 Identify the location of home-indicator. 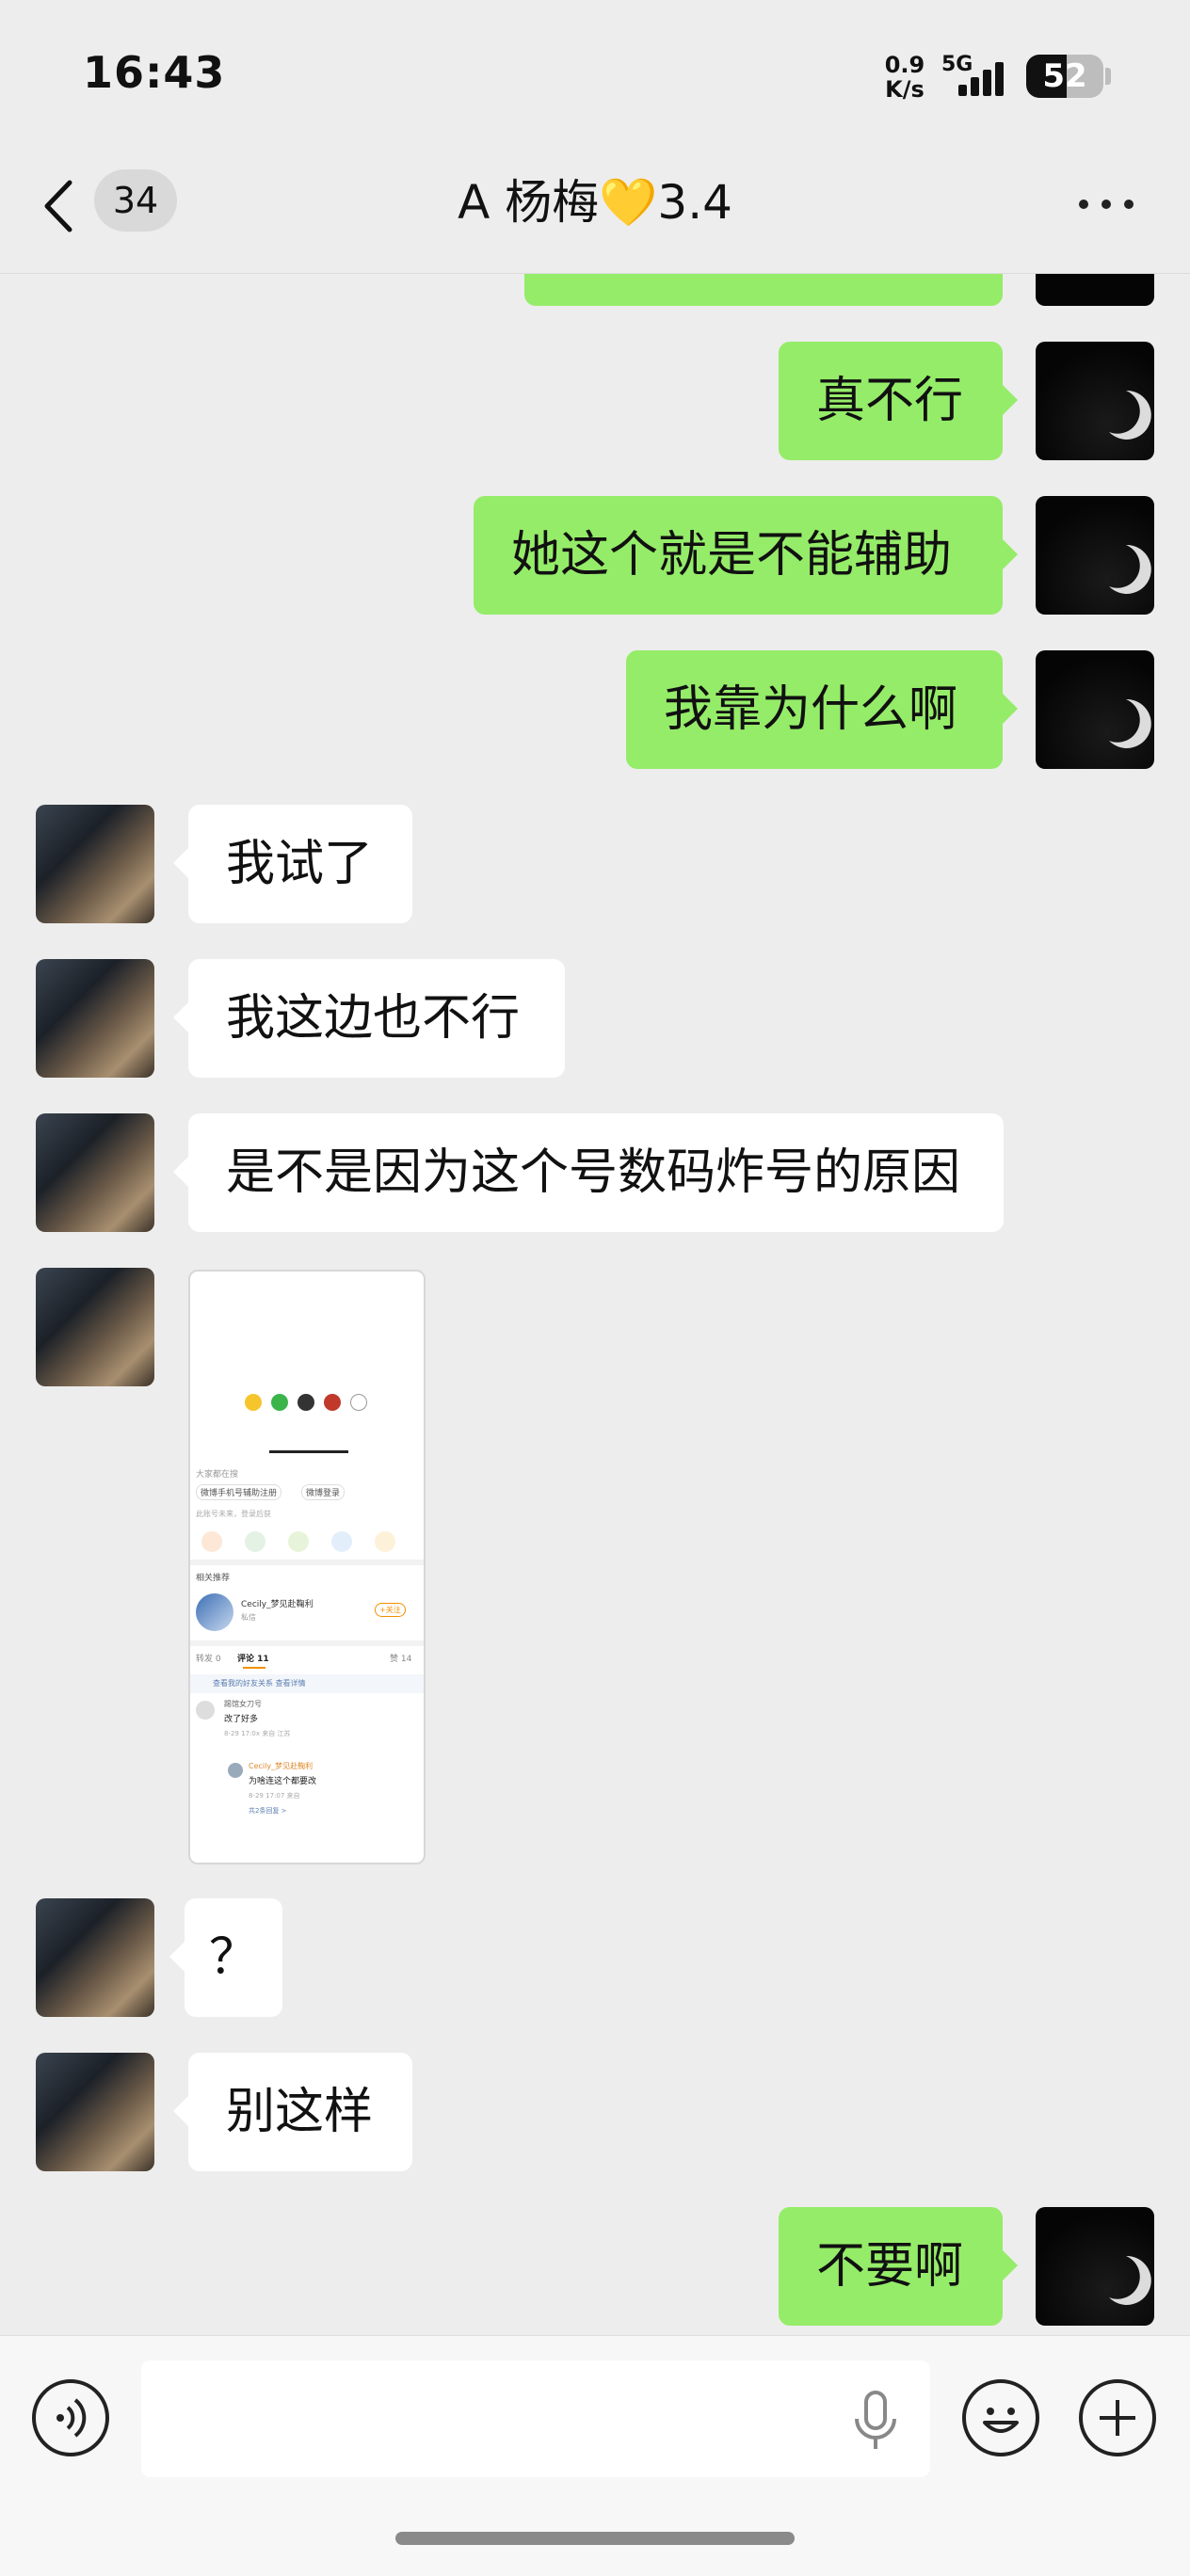
(595, 2538).